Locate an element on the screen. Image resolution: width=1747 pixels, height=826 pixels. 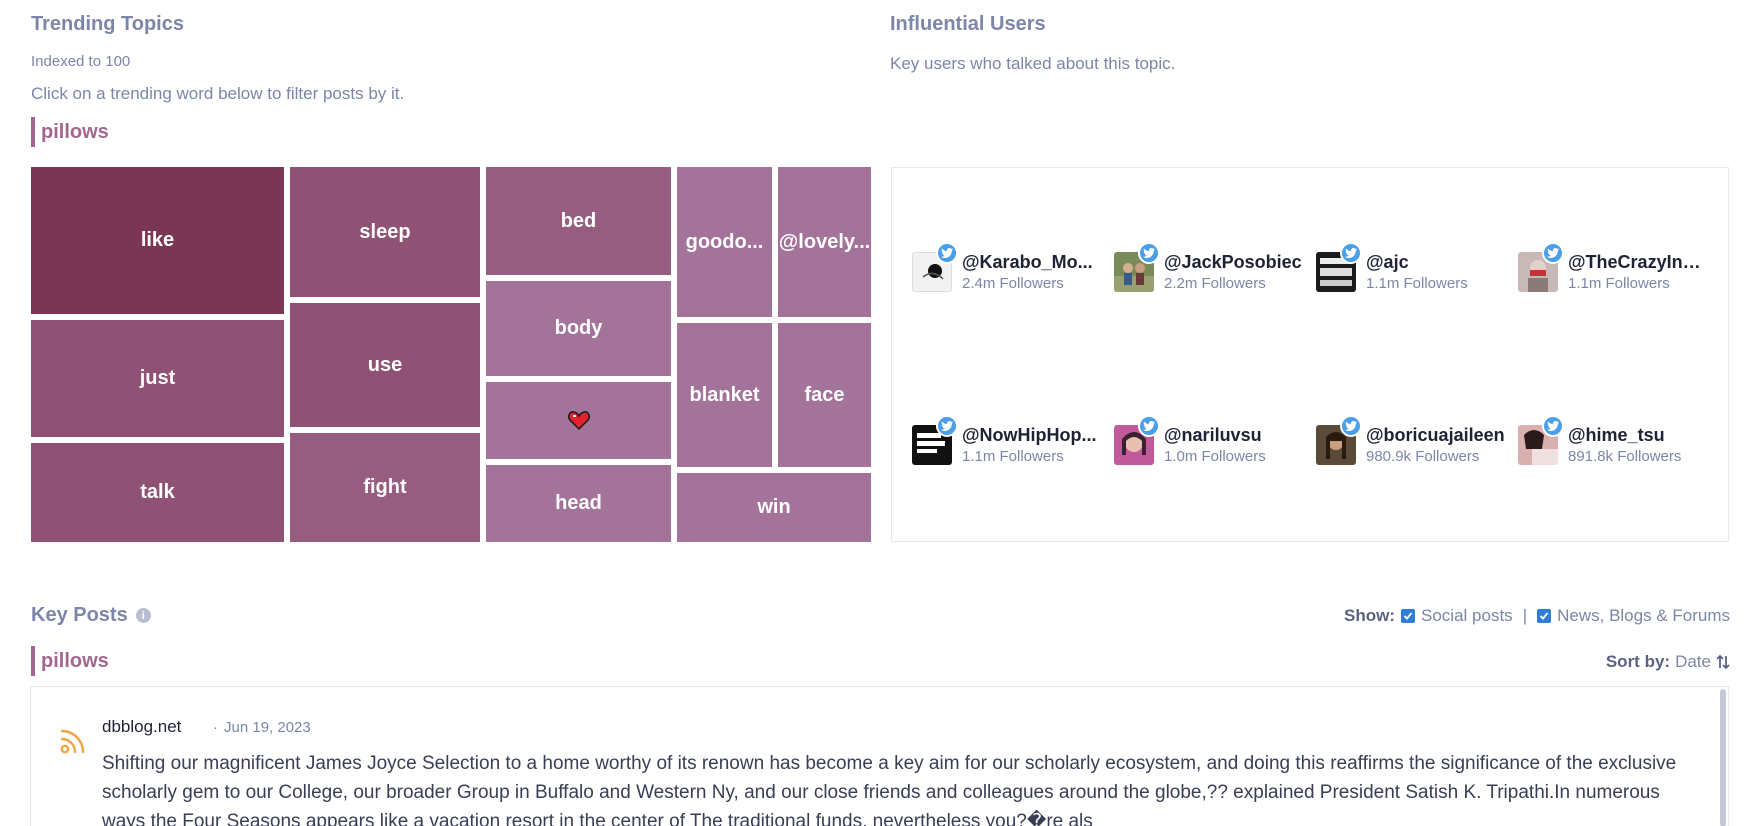
influencer-card: @boricuajaileen 980.9k Followers is located at coordinates (1411, 445).